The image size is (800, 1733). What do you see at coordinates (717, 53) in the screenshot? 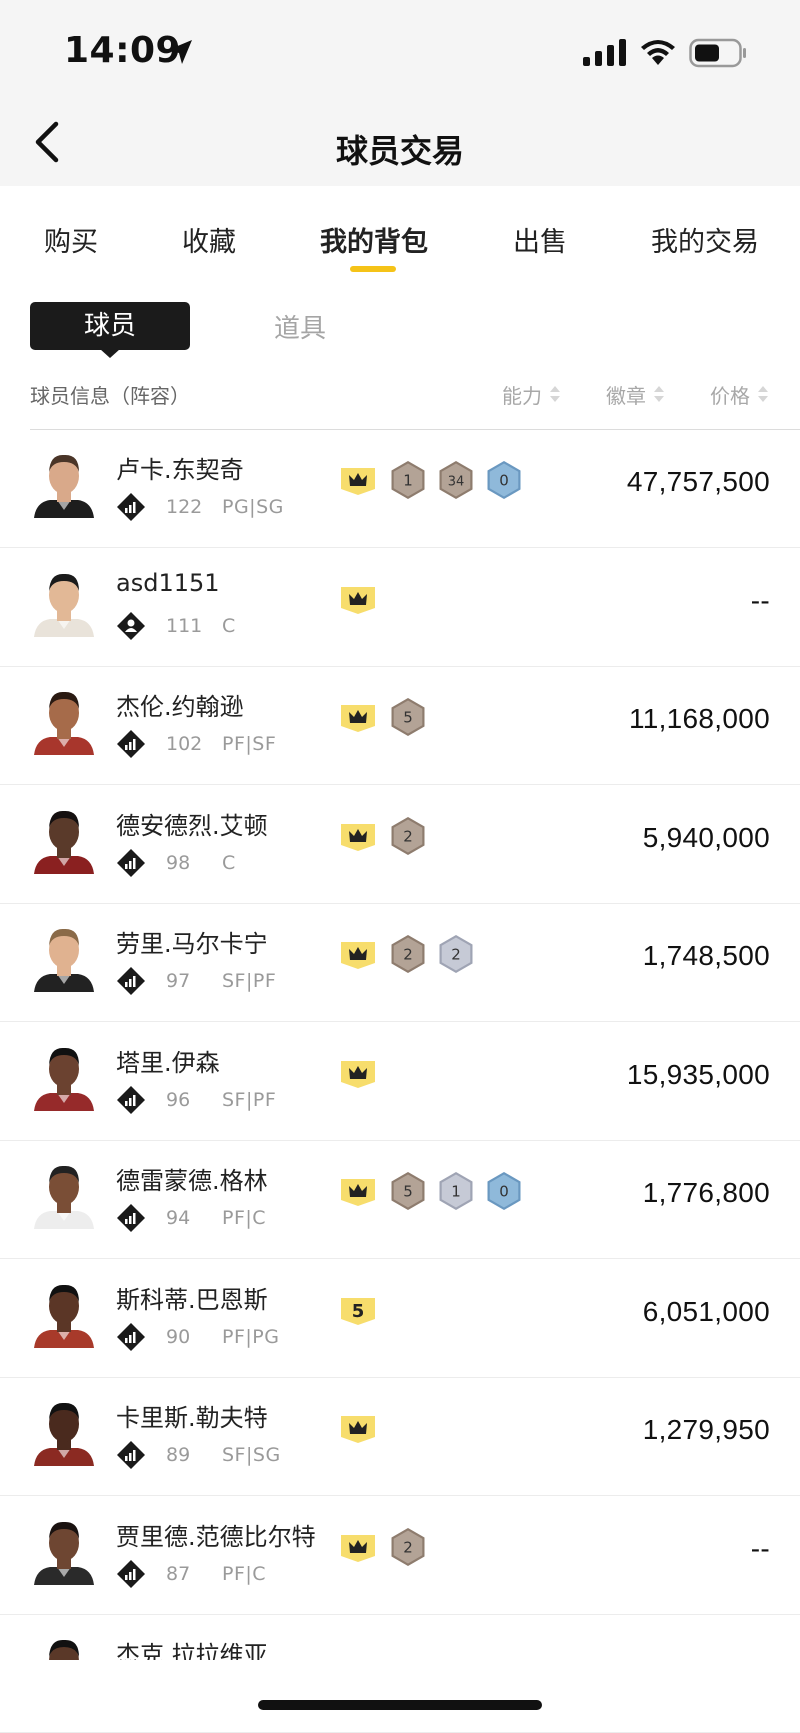
I see `battery-icon` at bounding box center [717, 53].